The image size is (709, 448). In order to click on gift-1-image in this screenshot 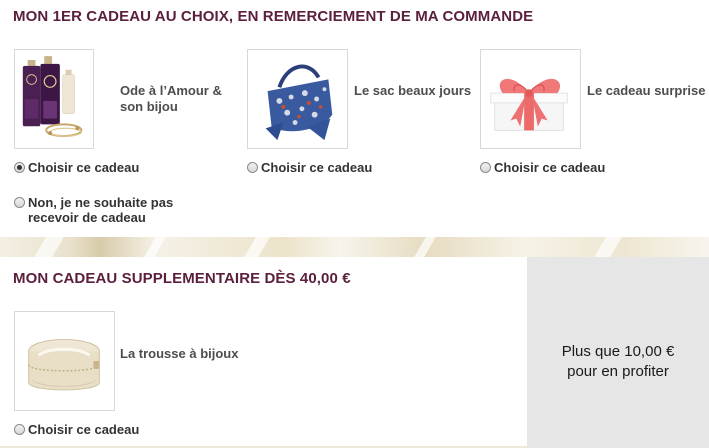, I will do `click(54, 99)`.